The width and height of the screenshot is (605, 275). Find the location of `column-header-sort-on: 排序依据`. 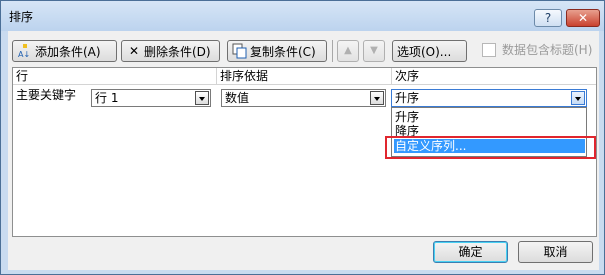

column-header-sort-on: 排序依据 is located at coordinates (244, 76).